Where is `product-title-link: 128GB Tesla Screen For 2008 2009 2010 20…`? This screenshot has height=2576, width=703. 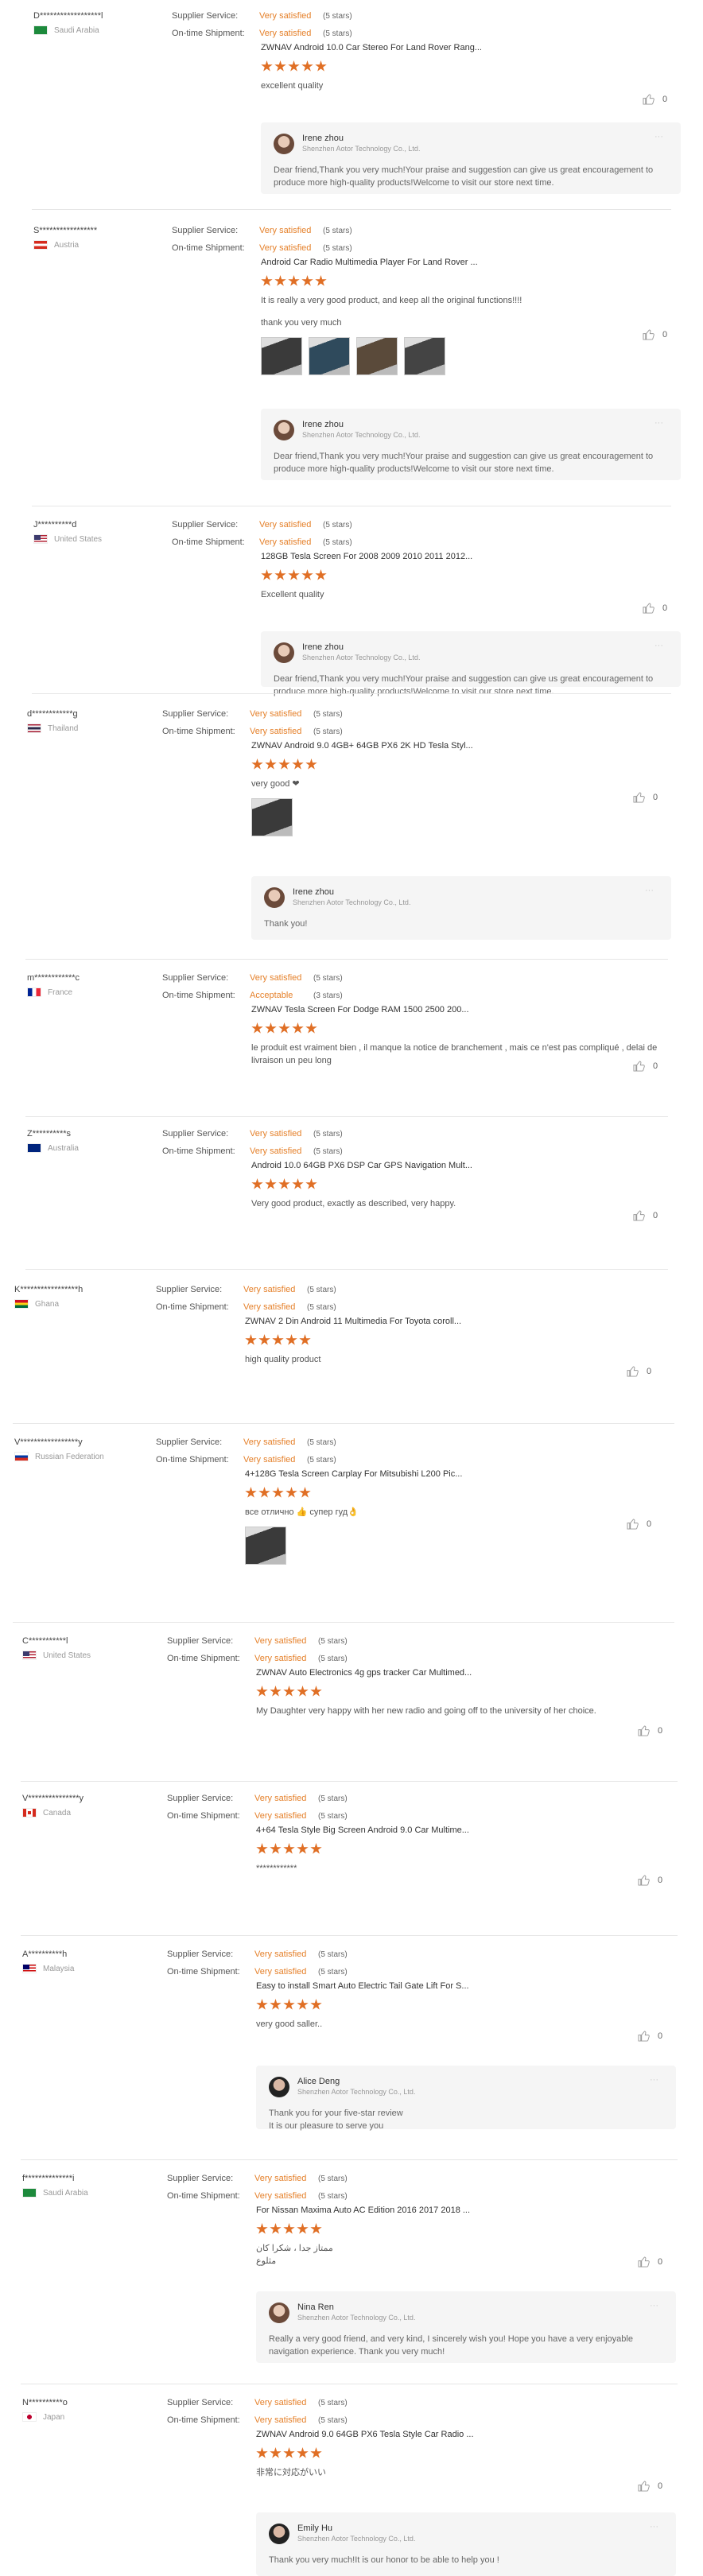 product-title-link: 128GB Tesla Screen For 2008 2009 2010 20… is located at coordinates (475, 557).